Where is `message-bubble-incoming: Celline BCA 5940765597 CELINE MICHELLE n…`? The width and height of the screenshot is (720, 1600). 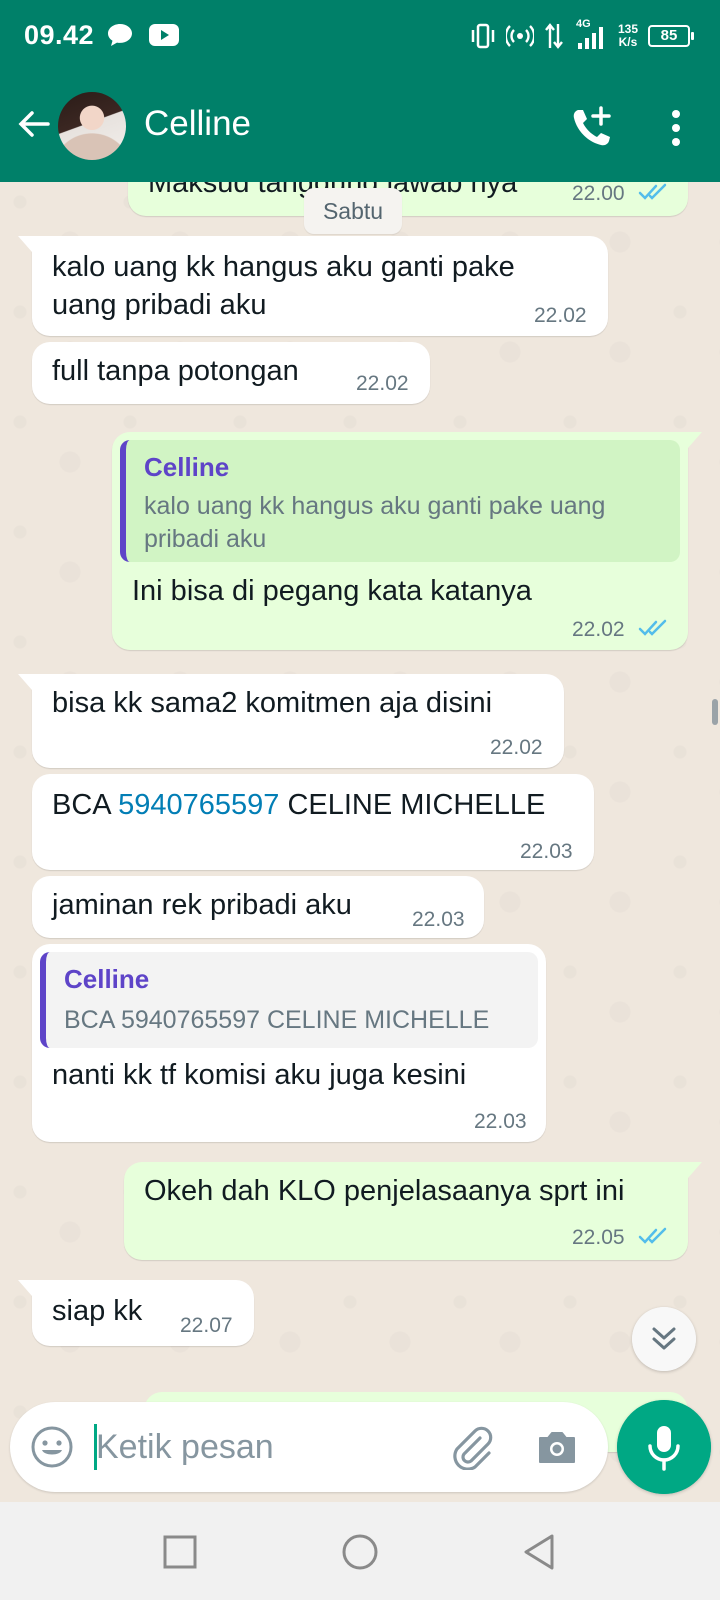
message-bubble-incoming: Celline BCA 5940765597 CELINE MICHELLE n… is located at coordinates (289, 1043).